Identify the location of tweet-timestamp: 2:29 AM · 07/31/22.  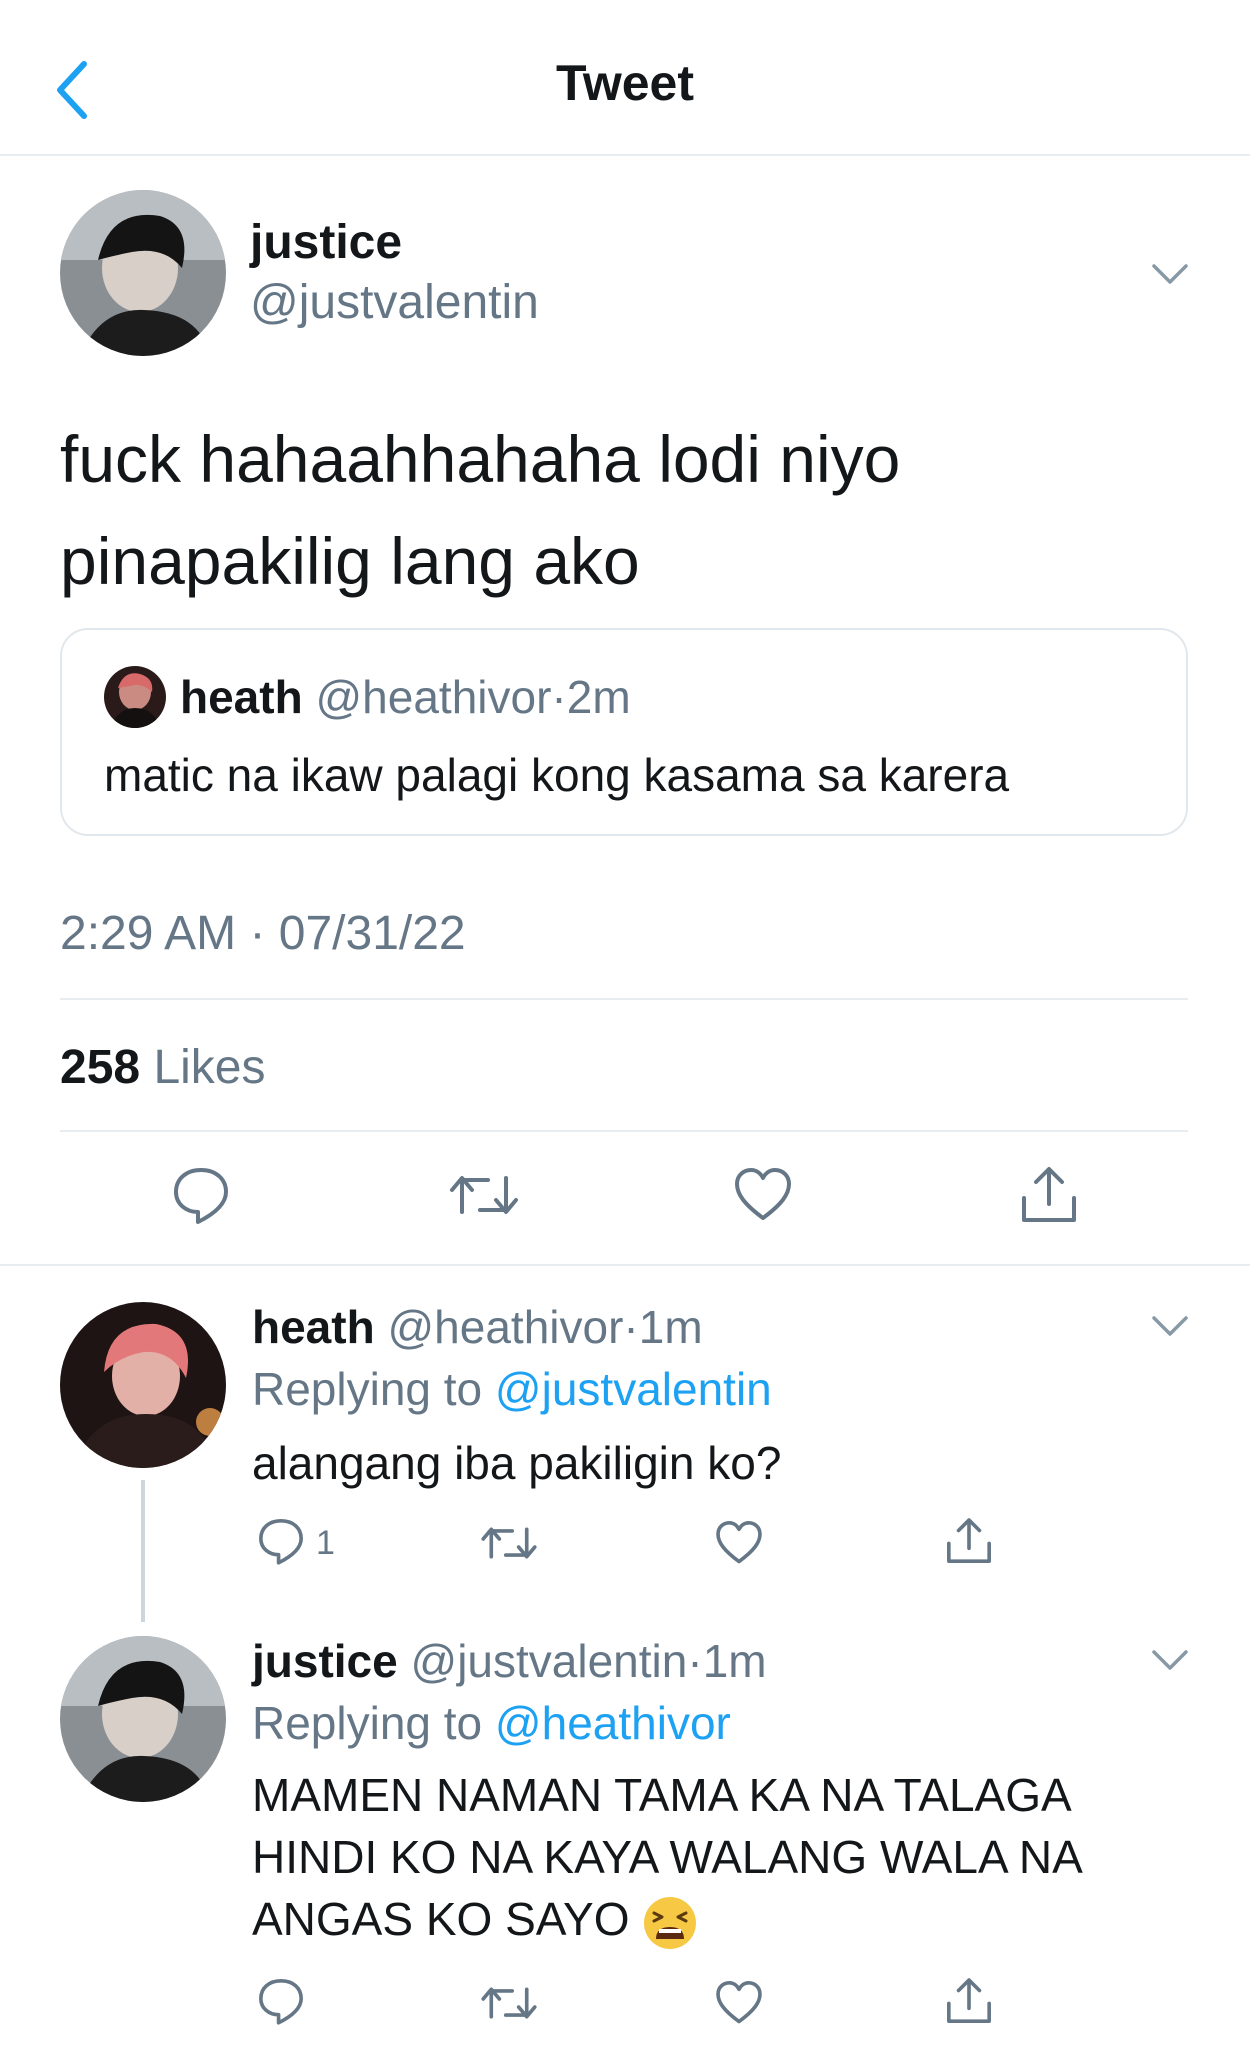
(263, 933).